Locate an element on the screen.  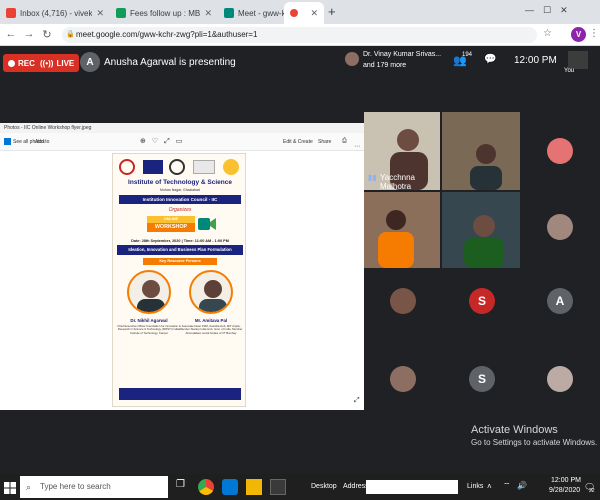
photos-title-bar: Photos - IIC Online Workshop flyer.jpeg is located at coordinates (182, 128).